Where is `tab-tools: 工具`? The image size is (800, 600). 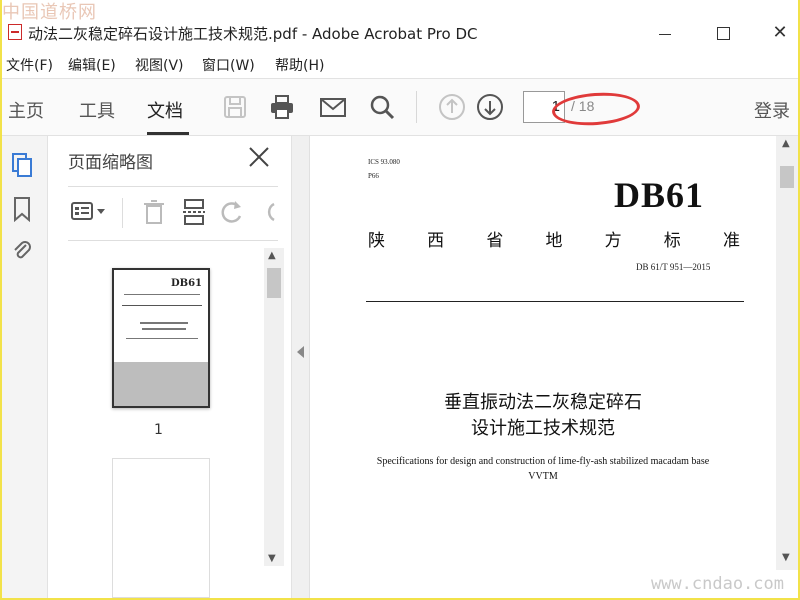 tab-tools: 工具 is located at coordinates (97, 110).